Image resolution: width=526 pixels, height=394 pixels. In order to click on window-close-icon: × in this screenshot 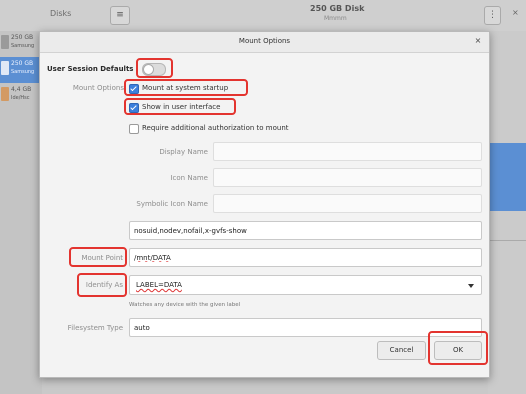, I will do `click(515, 12)`.